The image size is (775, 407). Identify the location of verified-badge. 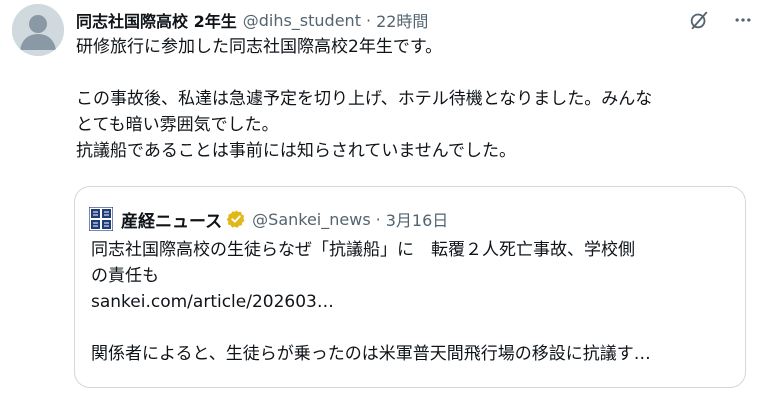
(236, 219).